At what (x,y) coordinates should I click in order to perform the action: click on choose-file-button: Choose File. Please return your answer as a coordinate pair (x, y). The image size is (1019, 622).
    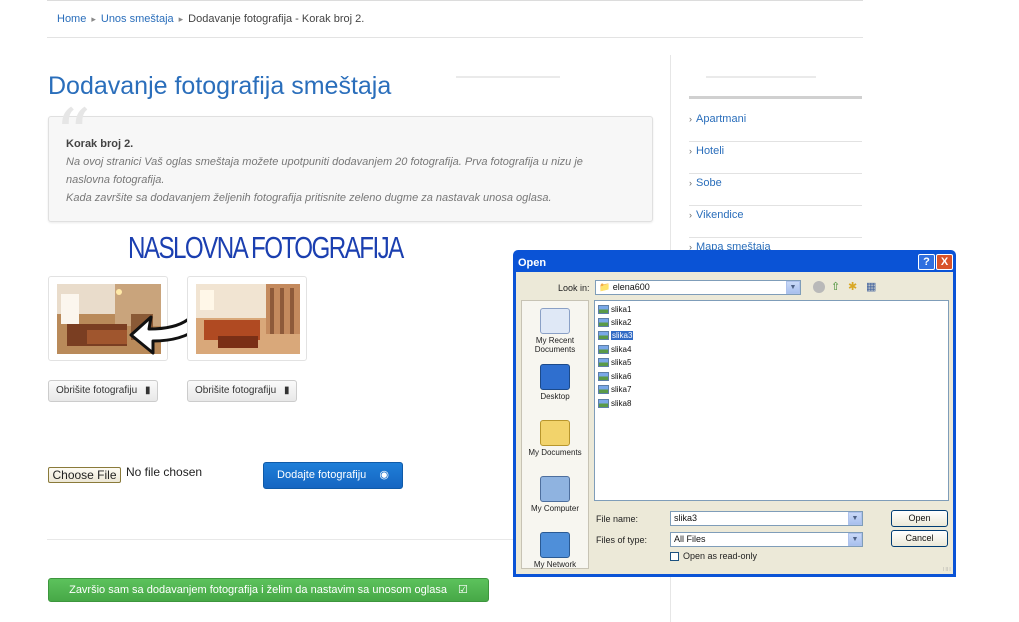
    Looking at the image, I should click on (84, 475).